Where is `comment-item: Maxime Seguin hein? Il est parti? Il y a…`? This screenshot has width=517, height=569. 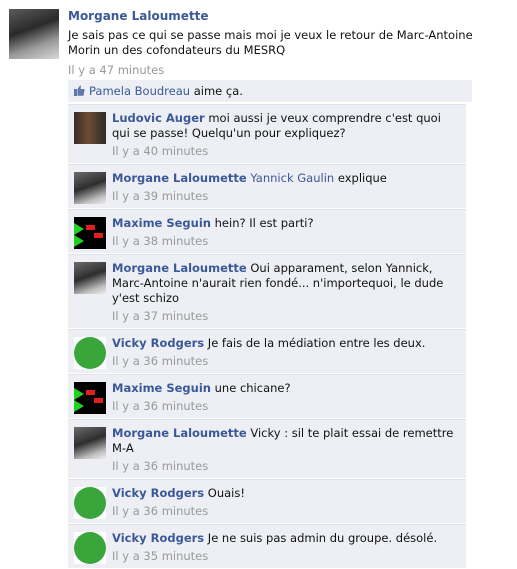 comment-item: Maxime Seguin hein? Il est parti? Il y a… is located at coordinates (267, 231).